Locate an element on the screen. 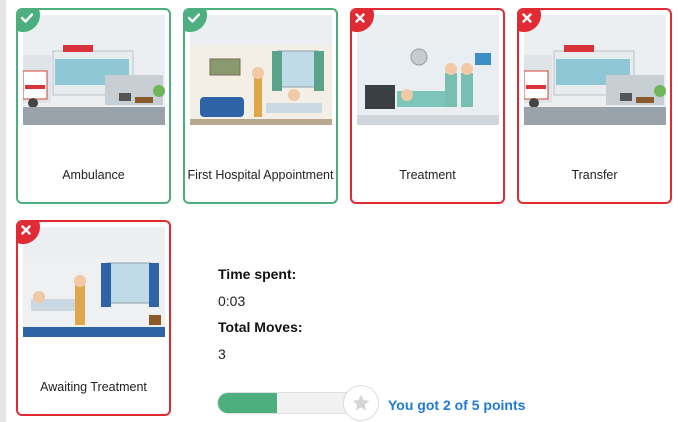  star-icon is located at coordinates (361, 402).